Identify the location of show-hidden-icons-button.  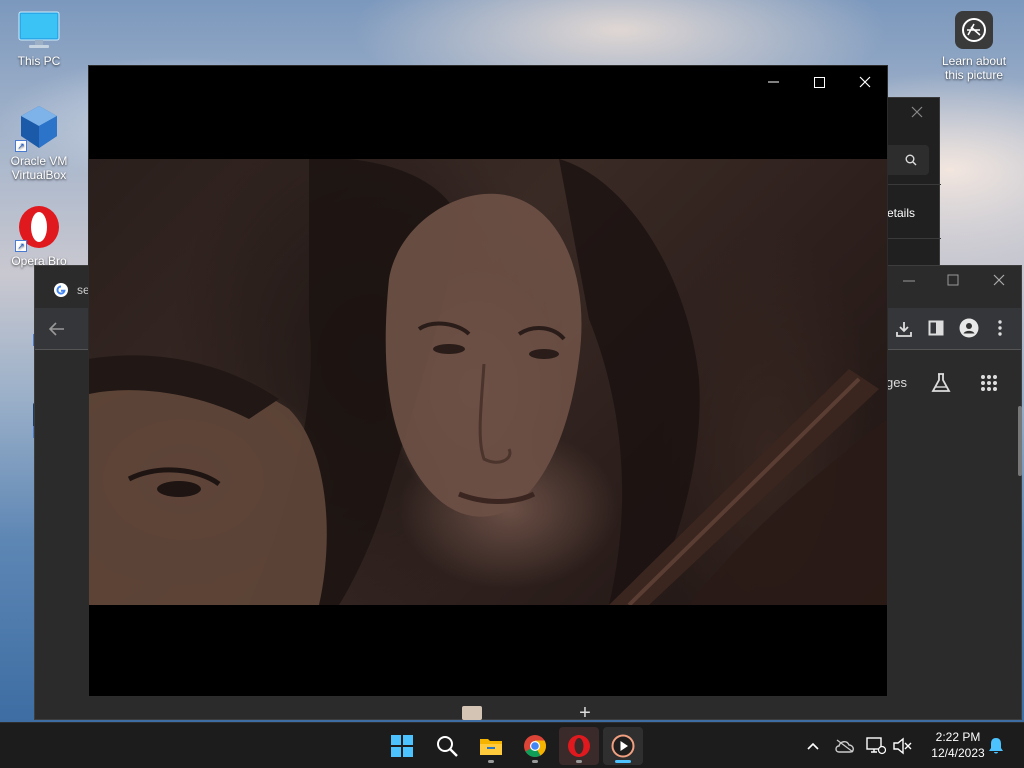
(813, 746).